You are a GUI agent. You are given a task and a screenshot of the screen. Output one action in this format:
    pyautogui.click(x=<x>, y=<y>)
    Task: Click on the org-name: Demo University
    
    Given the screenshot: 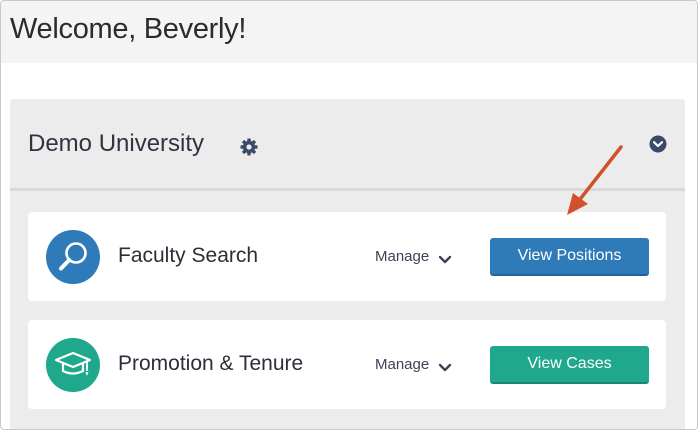 What is the action you would take?
    pyautogui.click(x=116, y=143)
    